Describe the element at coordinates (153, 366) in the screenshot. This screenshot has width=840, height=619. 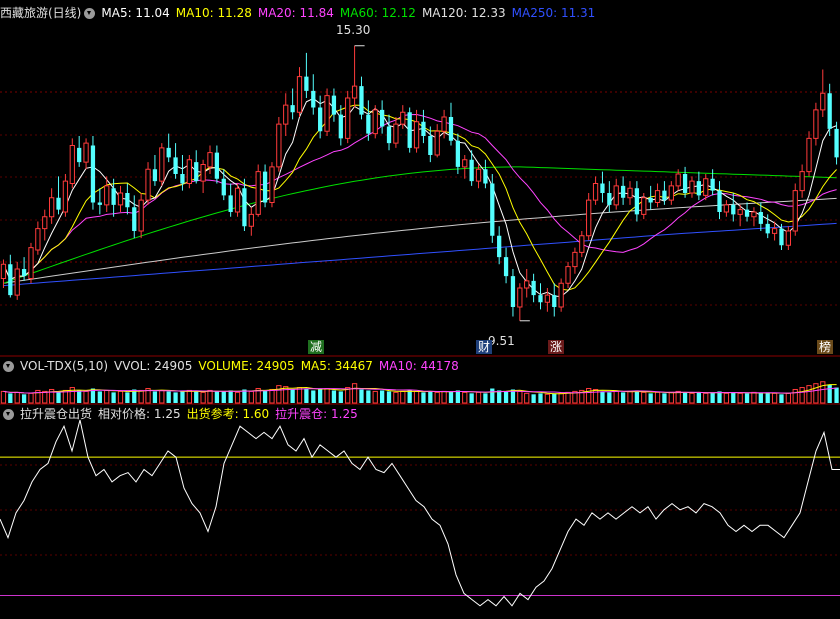
I see `volume-indicator-1: VVOL: 24905` at that location.